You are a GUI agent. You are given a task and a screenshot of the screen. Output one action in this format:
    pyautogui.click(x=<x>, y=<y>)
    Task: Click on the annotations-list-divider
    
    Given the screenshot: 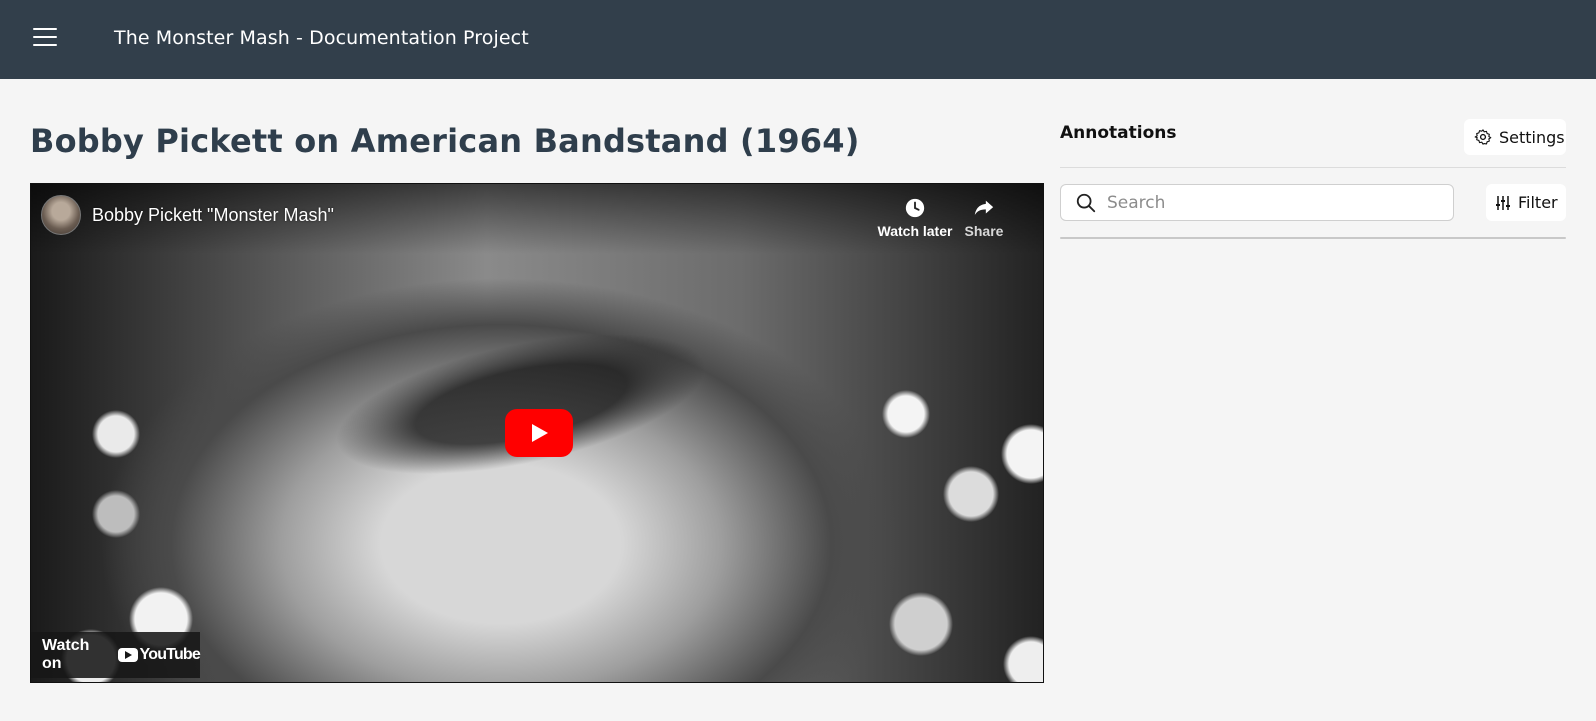 What is the action you would take?
    pyautogui.click(x=1313, y=238)
    